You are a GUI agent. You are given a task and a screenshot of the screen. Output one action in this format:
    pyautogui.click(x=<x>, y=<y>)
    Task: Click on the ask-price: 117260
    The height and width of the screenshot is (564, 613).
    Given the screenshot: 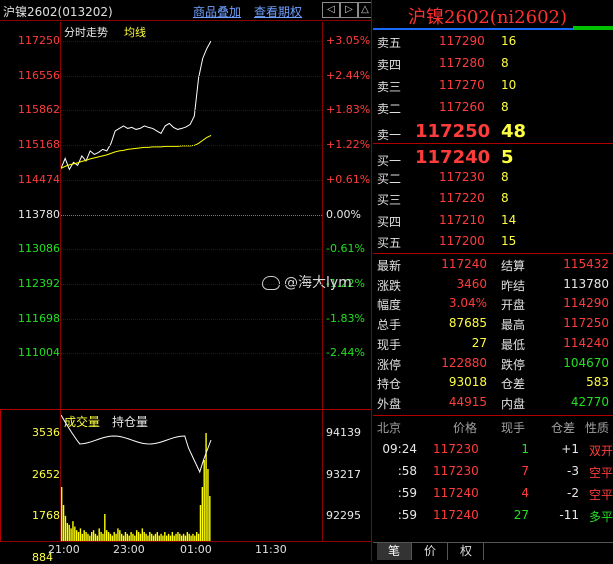 What is the action you would take?
    pyautogui.click(x=462, y=107)
    